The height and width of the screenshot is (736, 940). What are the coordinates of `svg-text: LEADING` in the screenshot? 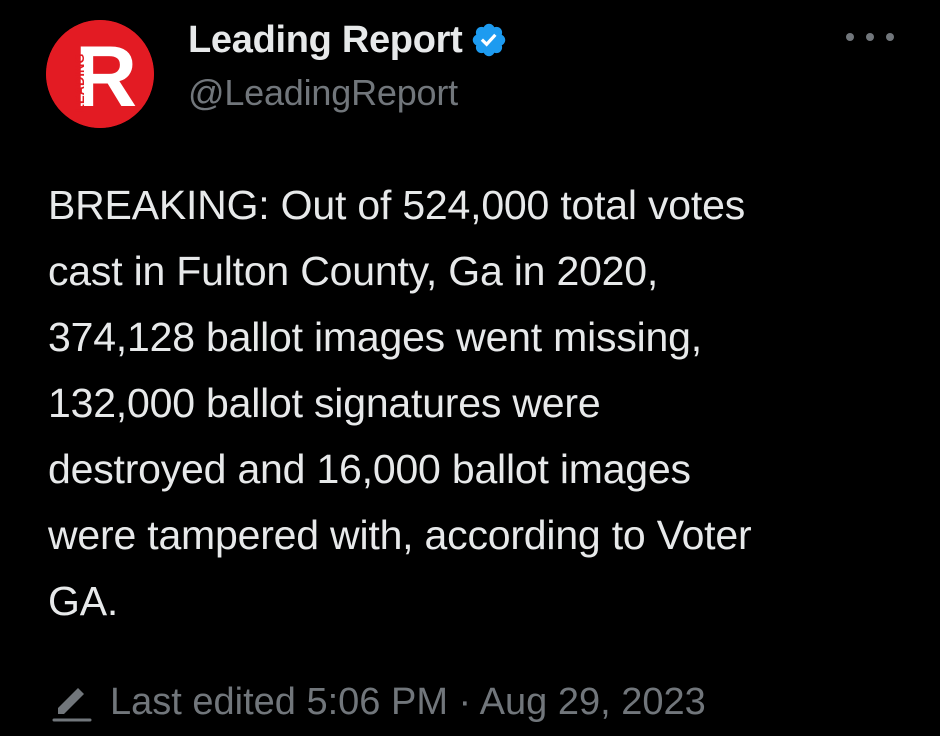 It's located at (79, 83).